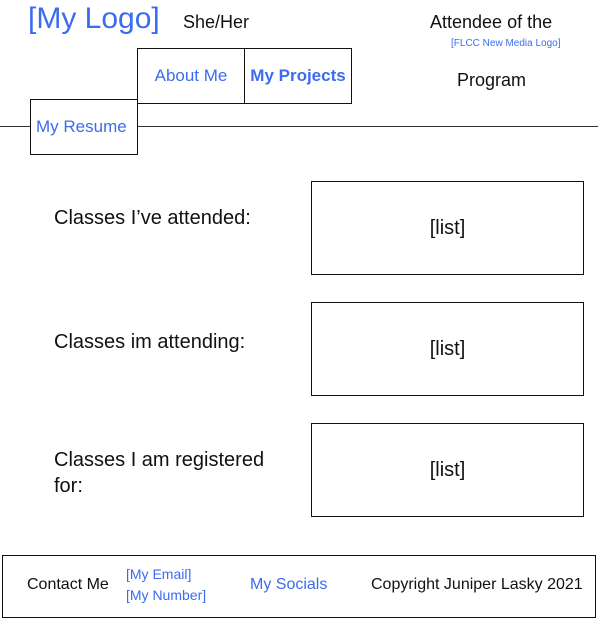  What do you see at coordinates (159, 473) in the screenshot?
I see `classes-registered-label: Classes I am registered for:` at bounding box center [159, 473].